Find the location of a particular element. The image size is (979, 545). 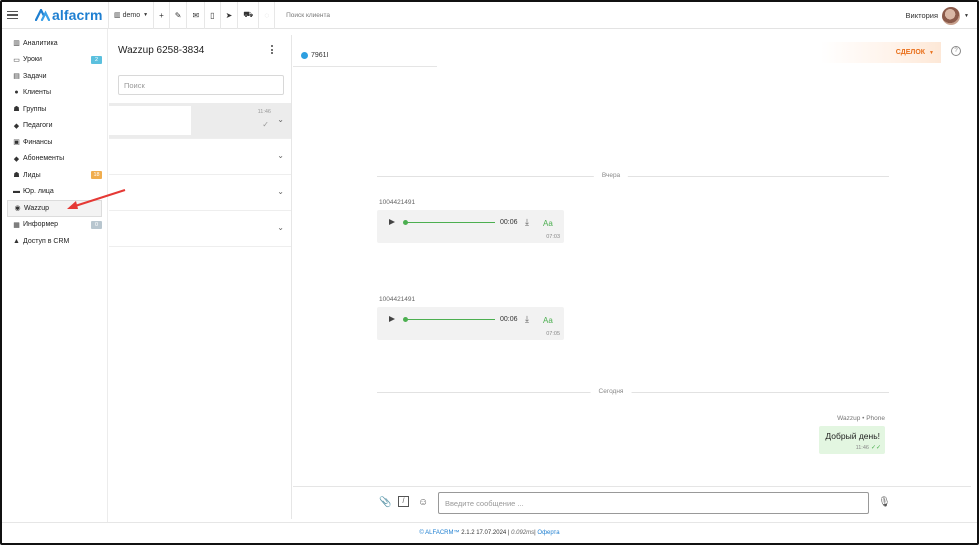

sidebar-item-label: Группы is located at coordinates (35, 109).